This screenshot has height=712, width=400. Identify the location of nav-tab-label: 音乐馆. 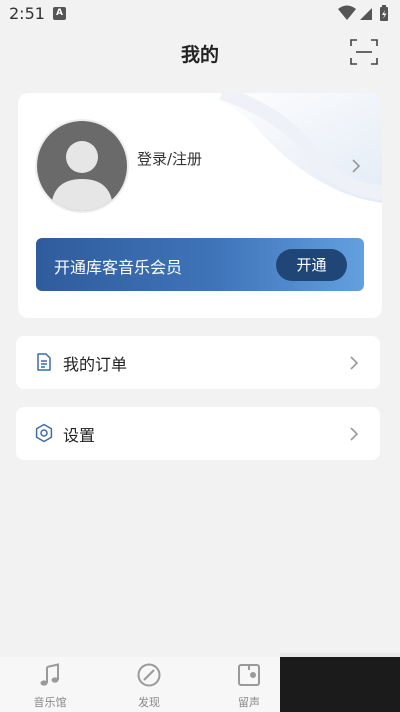
(50, 702).